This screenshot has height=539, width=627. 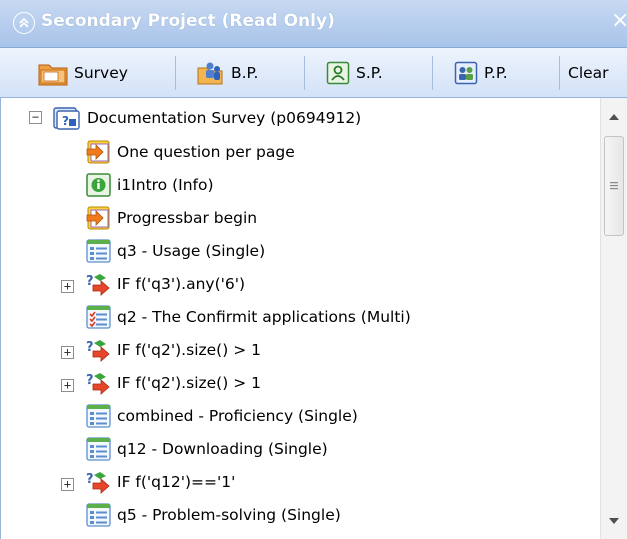 What do you see at coordinates (188, 21) in the screenshot?
I see `panel-title: Secondary Project (Read Only)` at bounding box center [188, 21].